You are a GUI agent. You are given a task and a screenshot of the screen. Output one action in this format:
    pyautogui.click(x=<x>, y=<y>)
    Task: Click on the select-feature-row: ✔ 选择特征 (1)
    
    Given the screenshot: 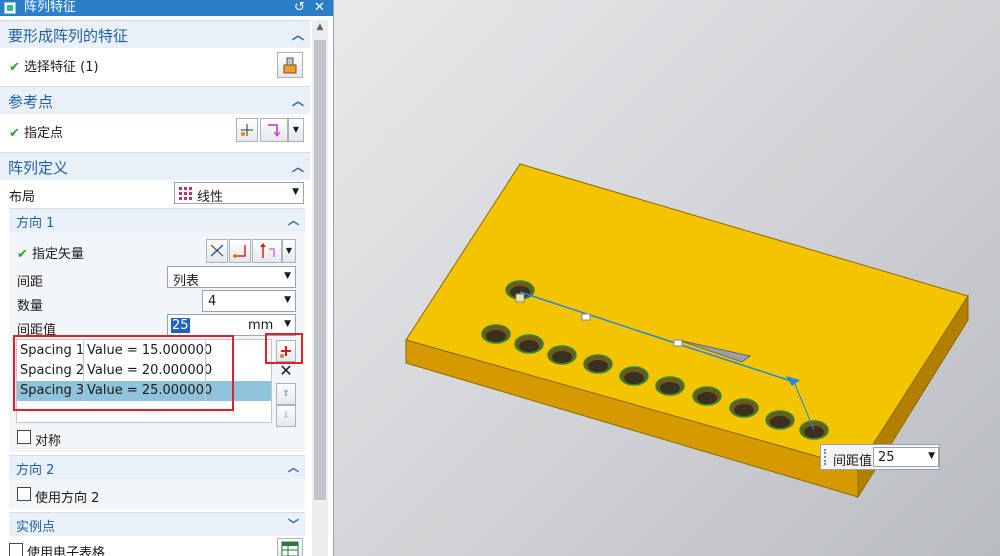 What is the action you would take?
    pyautogui.click(x=54, y=65)
    